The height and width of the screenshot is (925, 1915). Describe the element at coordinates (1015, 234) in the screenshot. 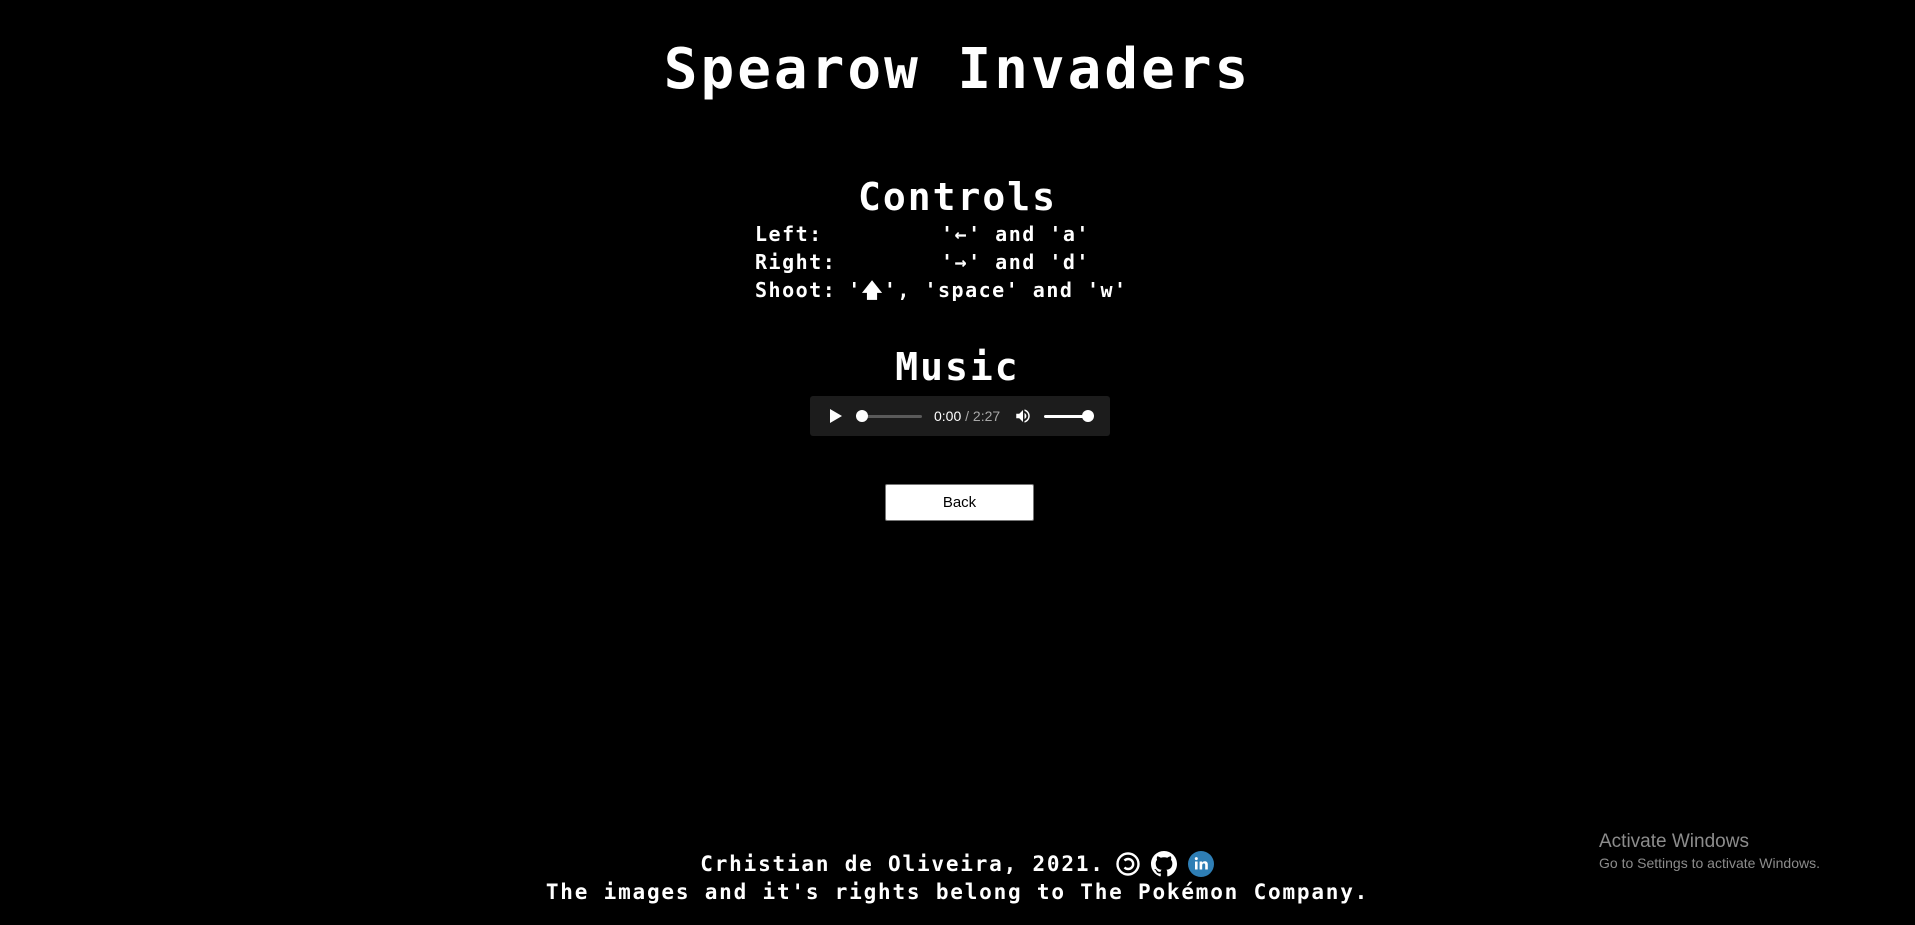

I see `control-keys: '←' and 'a'` at that location.